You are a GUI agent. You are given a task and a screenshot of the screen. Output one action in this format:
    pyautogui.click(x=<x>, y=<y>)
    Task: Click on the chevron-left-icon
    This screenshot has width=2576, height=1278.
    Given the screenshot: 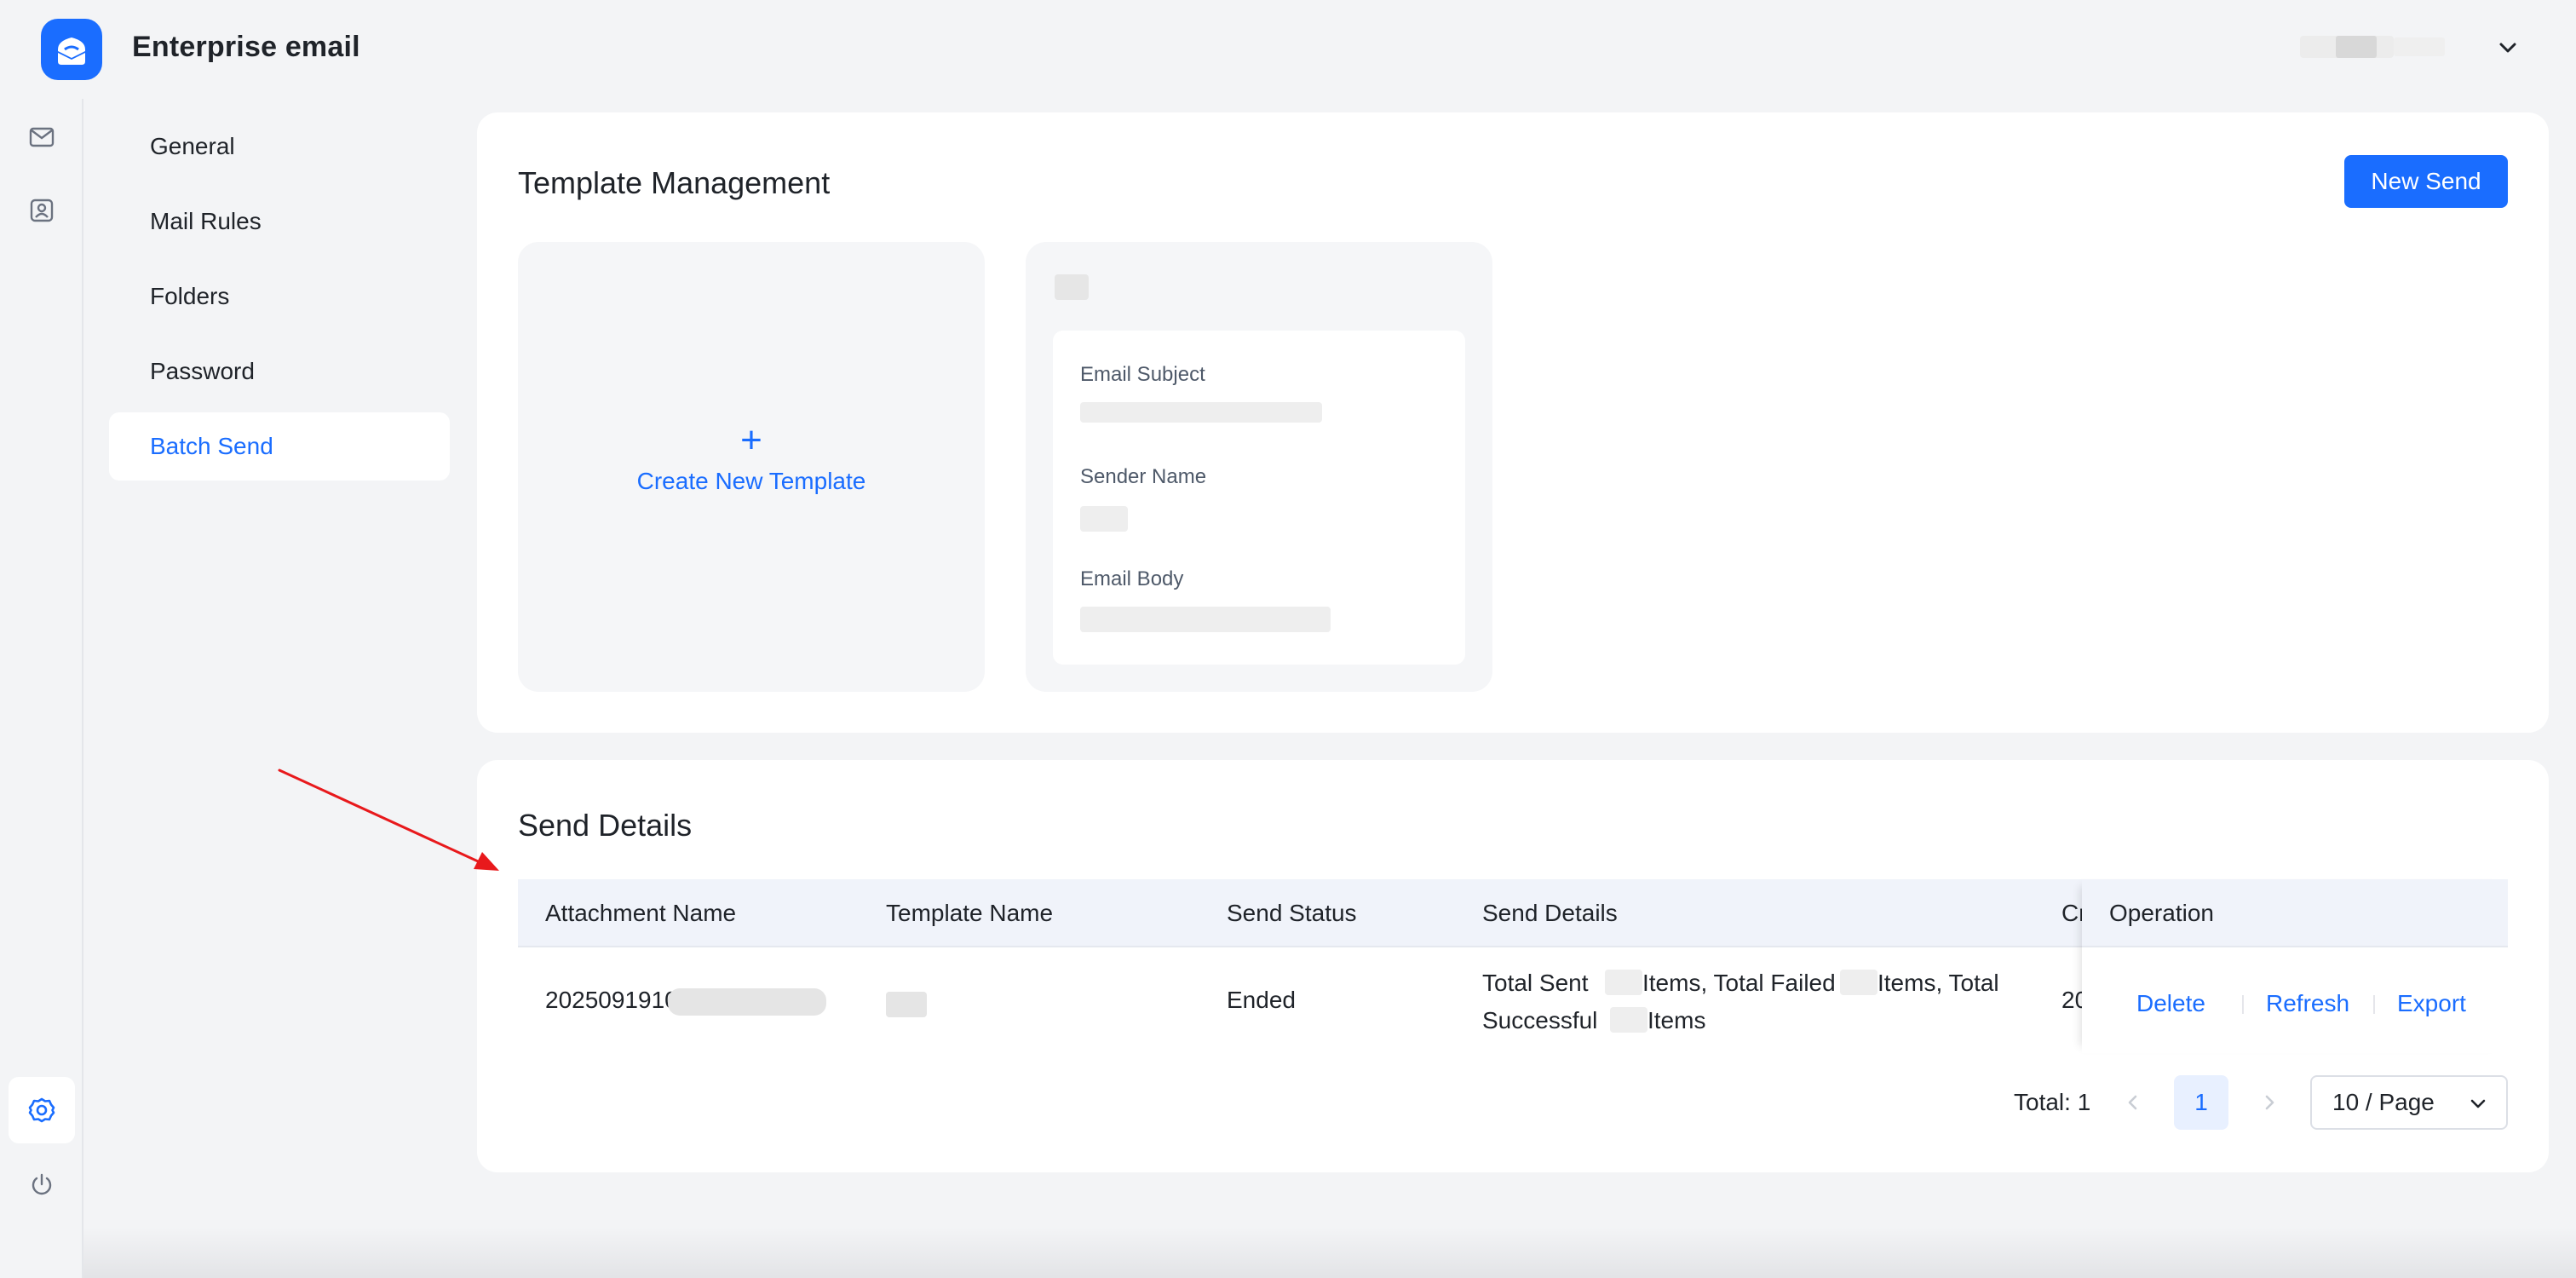 What is the action you would take?
    pyautogui.click(x=2133, y=1102)
    